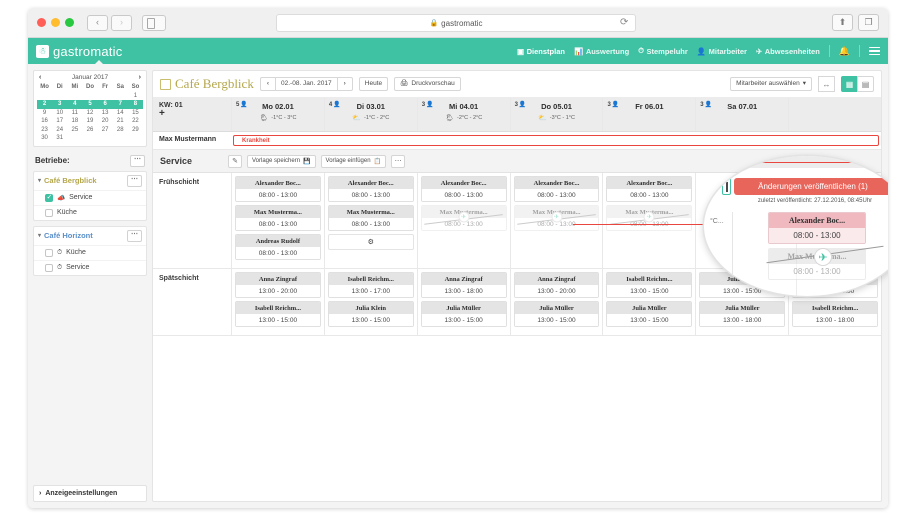 The image size is (900, 520). I want to click on calendar-day: 23, so click(44, 130).